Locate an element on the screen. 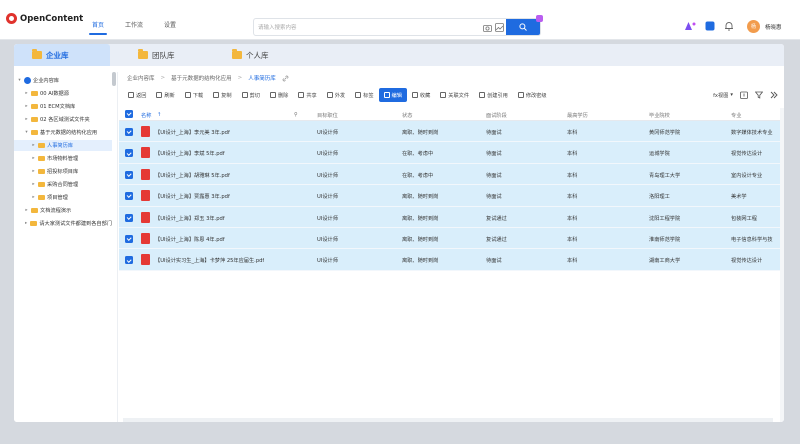  sort-asc-icon: ↑ is located at coordinates (159, 115).